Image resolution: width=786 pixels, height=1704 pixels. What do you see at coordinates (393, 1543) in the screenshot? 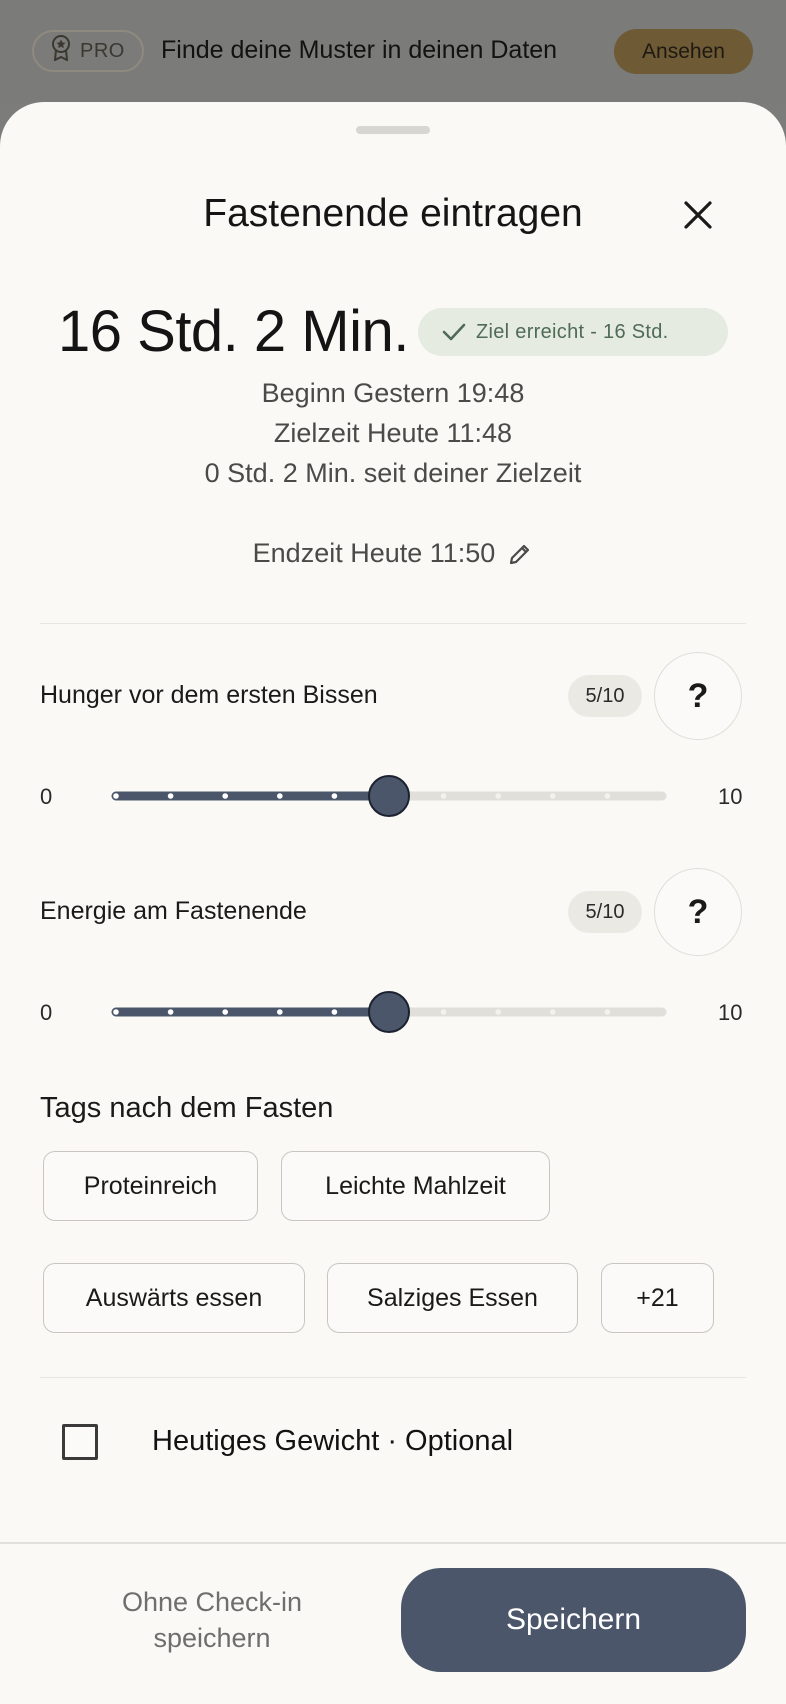
I see `footer-divider` at bounding box center [393, 1543].